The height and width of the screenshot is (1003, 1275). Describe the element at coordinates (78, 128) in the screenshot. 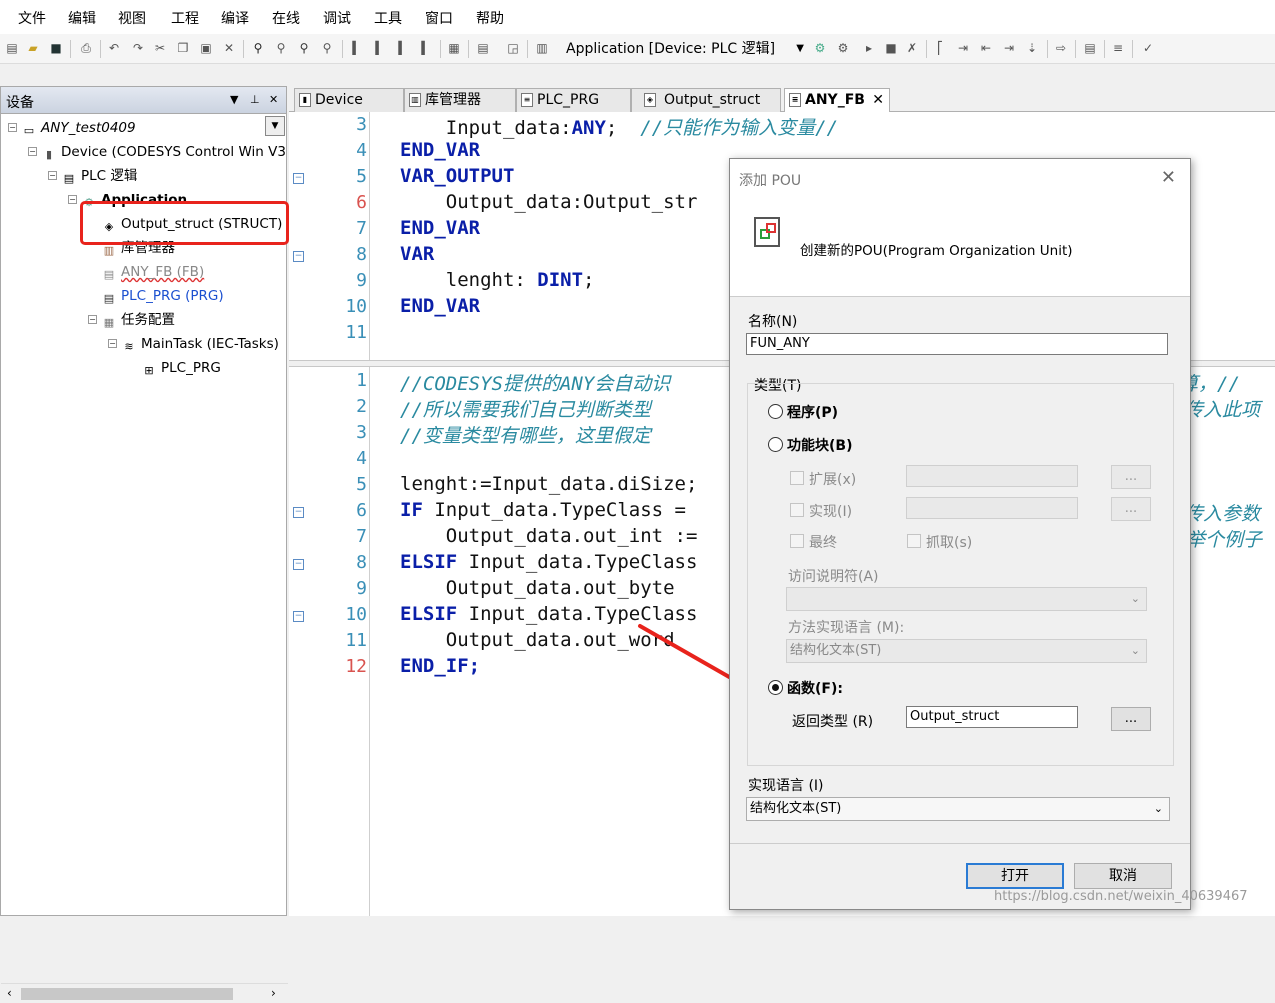

I see `tree-item-project: ▭ ANY_test0409` at that location.